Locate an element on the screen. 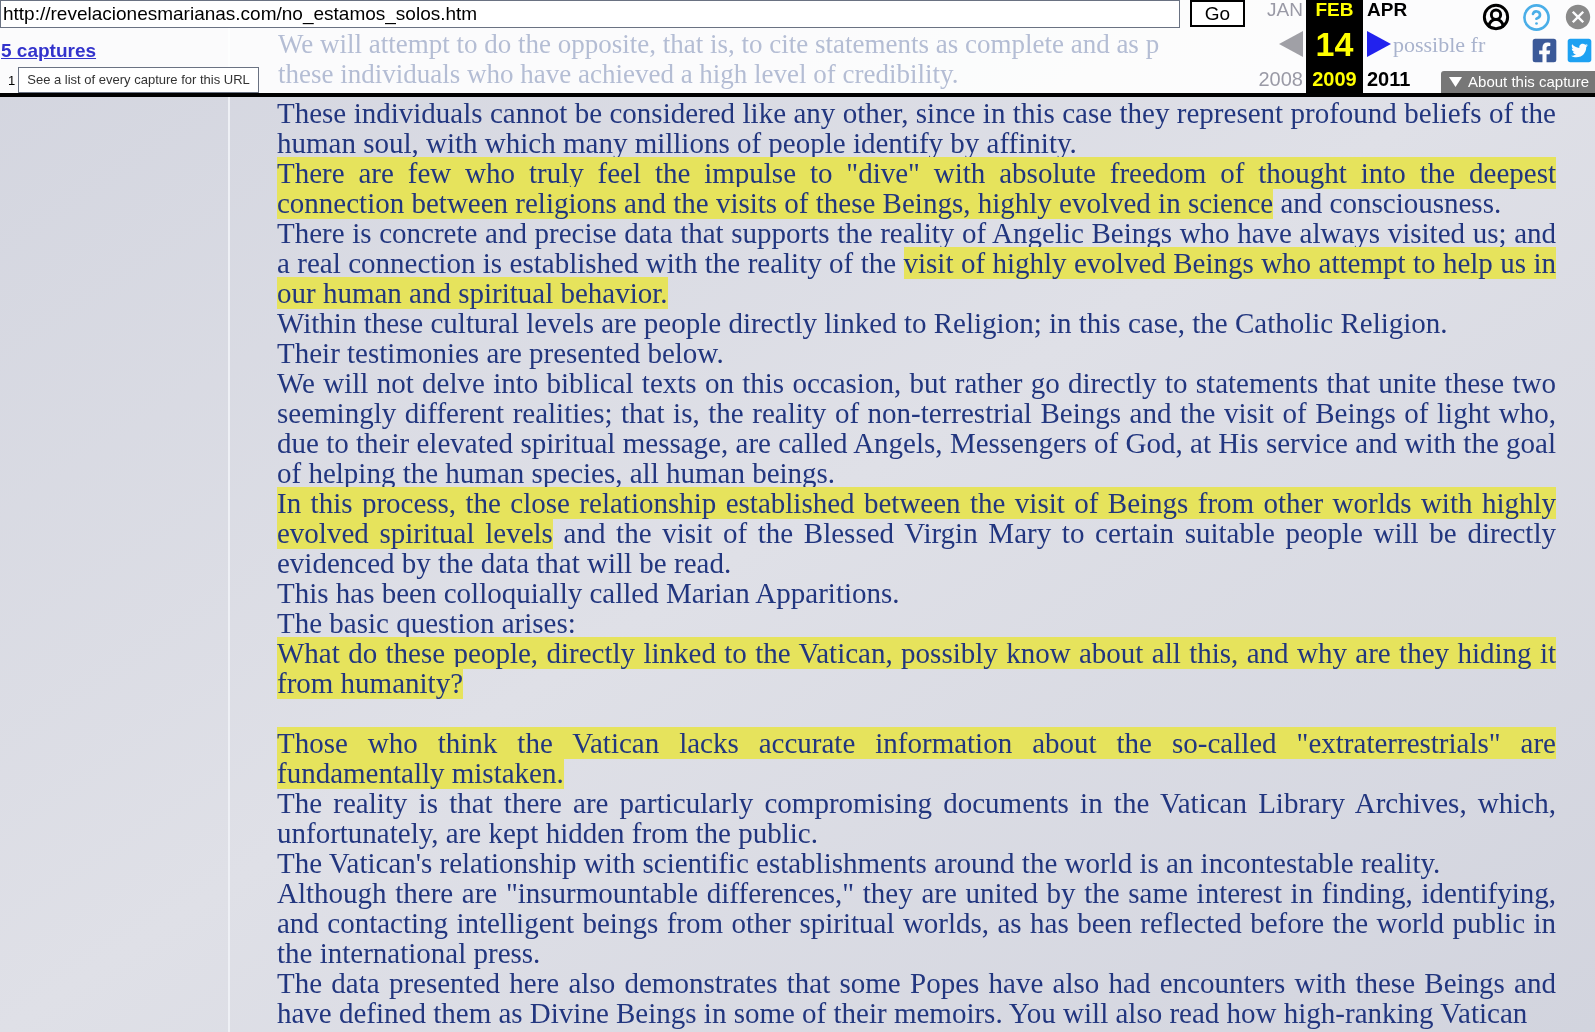  selected-month-column: FEB 14 2009 is located at coordinates (1334, 46).